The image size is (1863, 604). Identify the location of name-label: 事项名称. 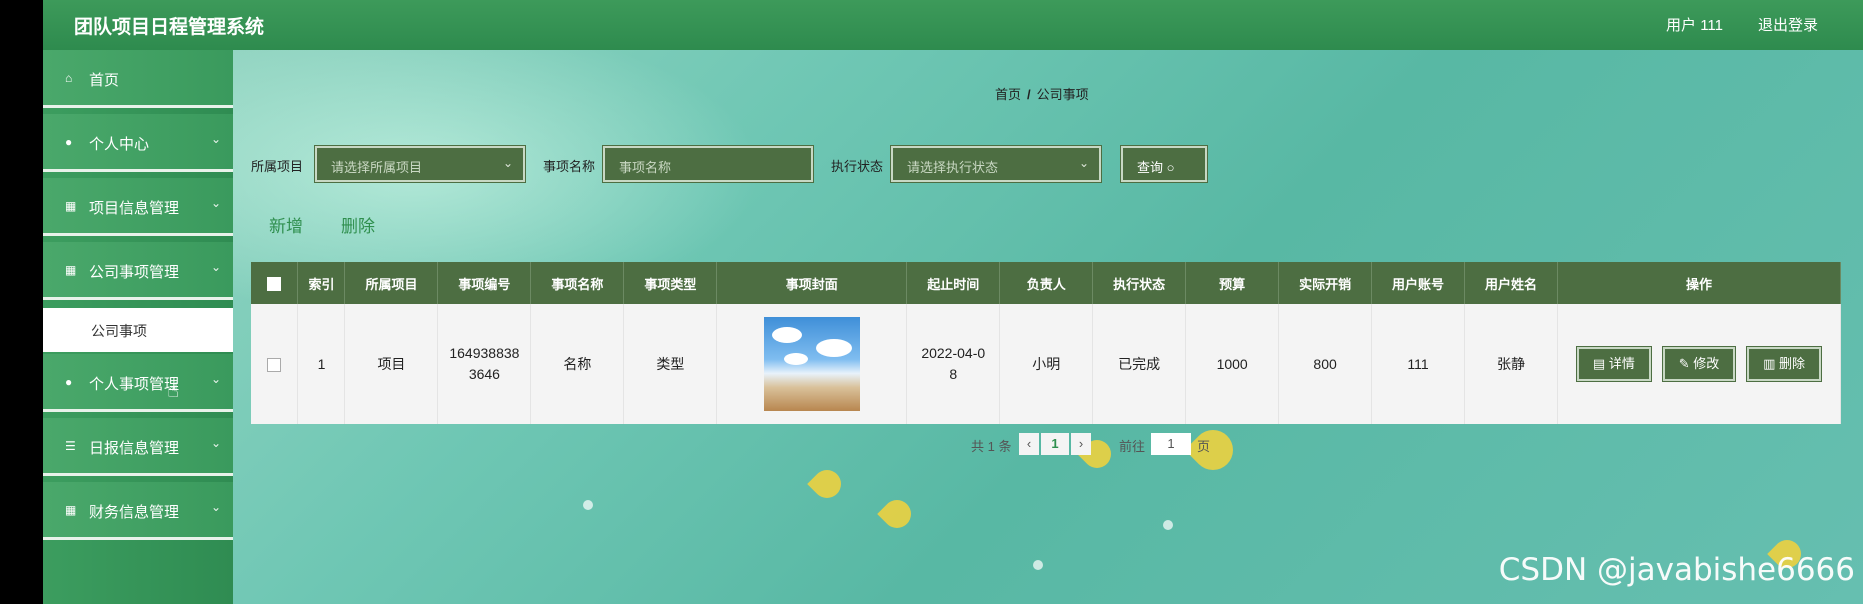
(569, 166).